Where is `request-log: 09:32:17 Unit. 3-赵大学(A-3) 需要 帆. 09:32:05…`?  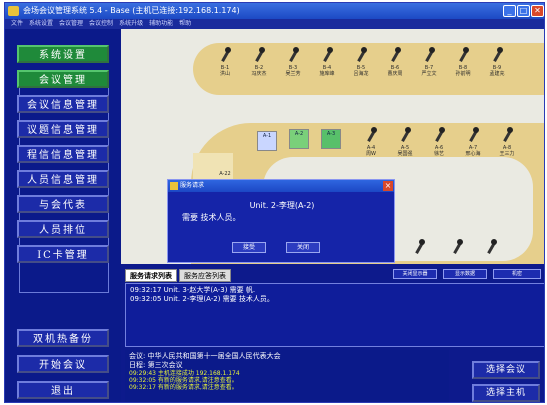 request-log: 09:32:17 Unit. 3-赵大学(A-3) 需要 帆. 09:32:05… is located at coordinates (334, 315).